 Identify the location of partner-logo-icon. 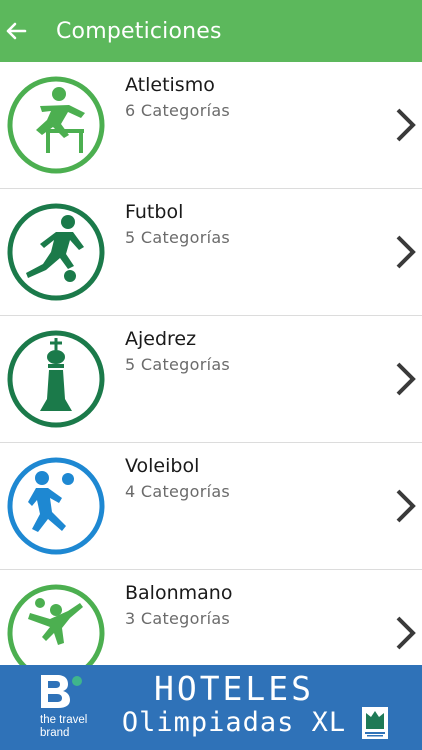
(375, 723).